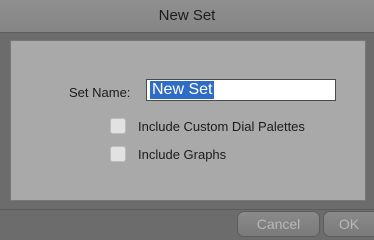 This screenshot has height=240, width=374. Describe the element at coordinates (182, 154) in the screenshot. I see `include-graphs-label: Include Graphs` at that location.